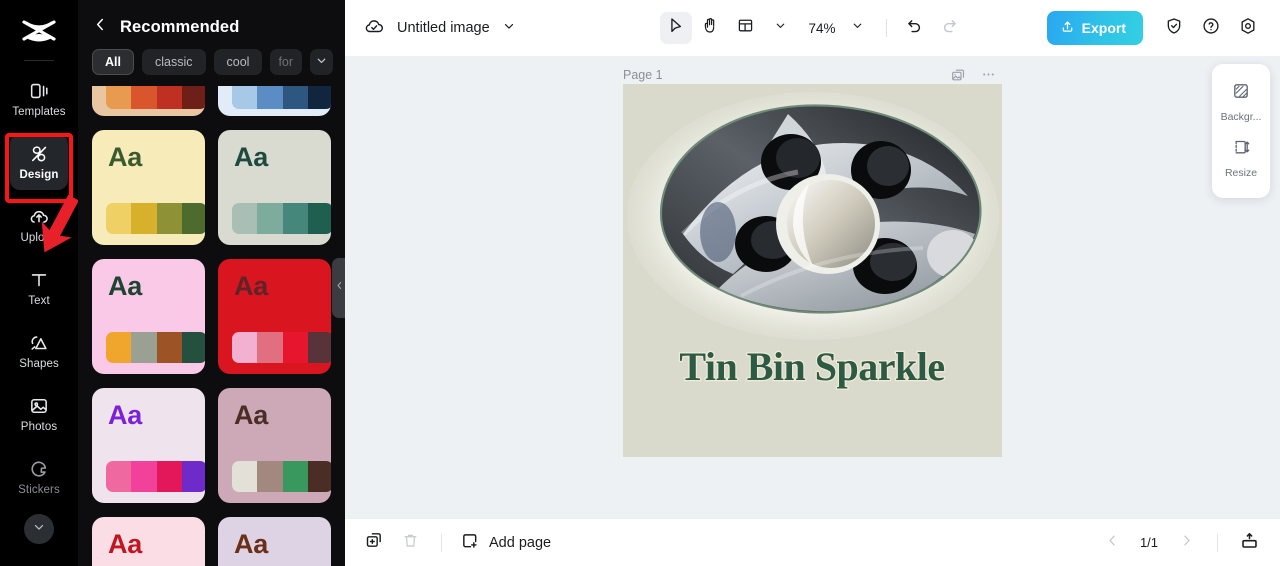 The image size is (1280, 566). I want to click on artwork-title-text: Tin Bin Sparkle, so click(811, 366).